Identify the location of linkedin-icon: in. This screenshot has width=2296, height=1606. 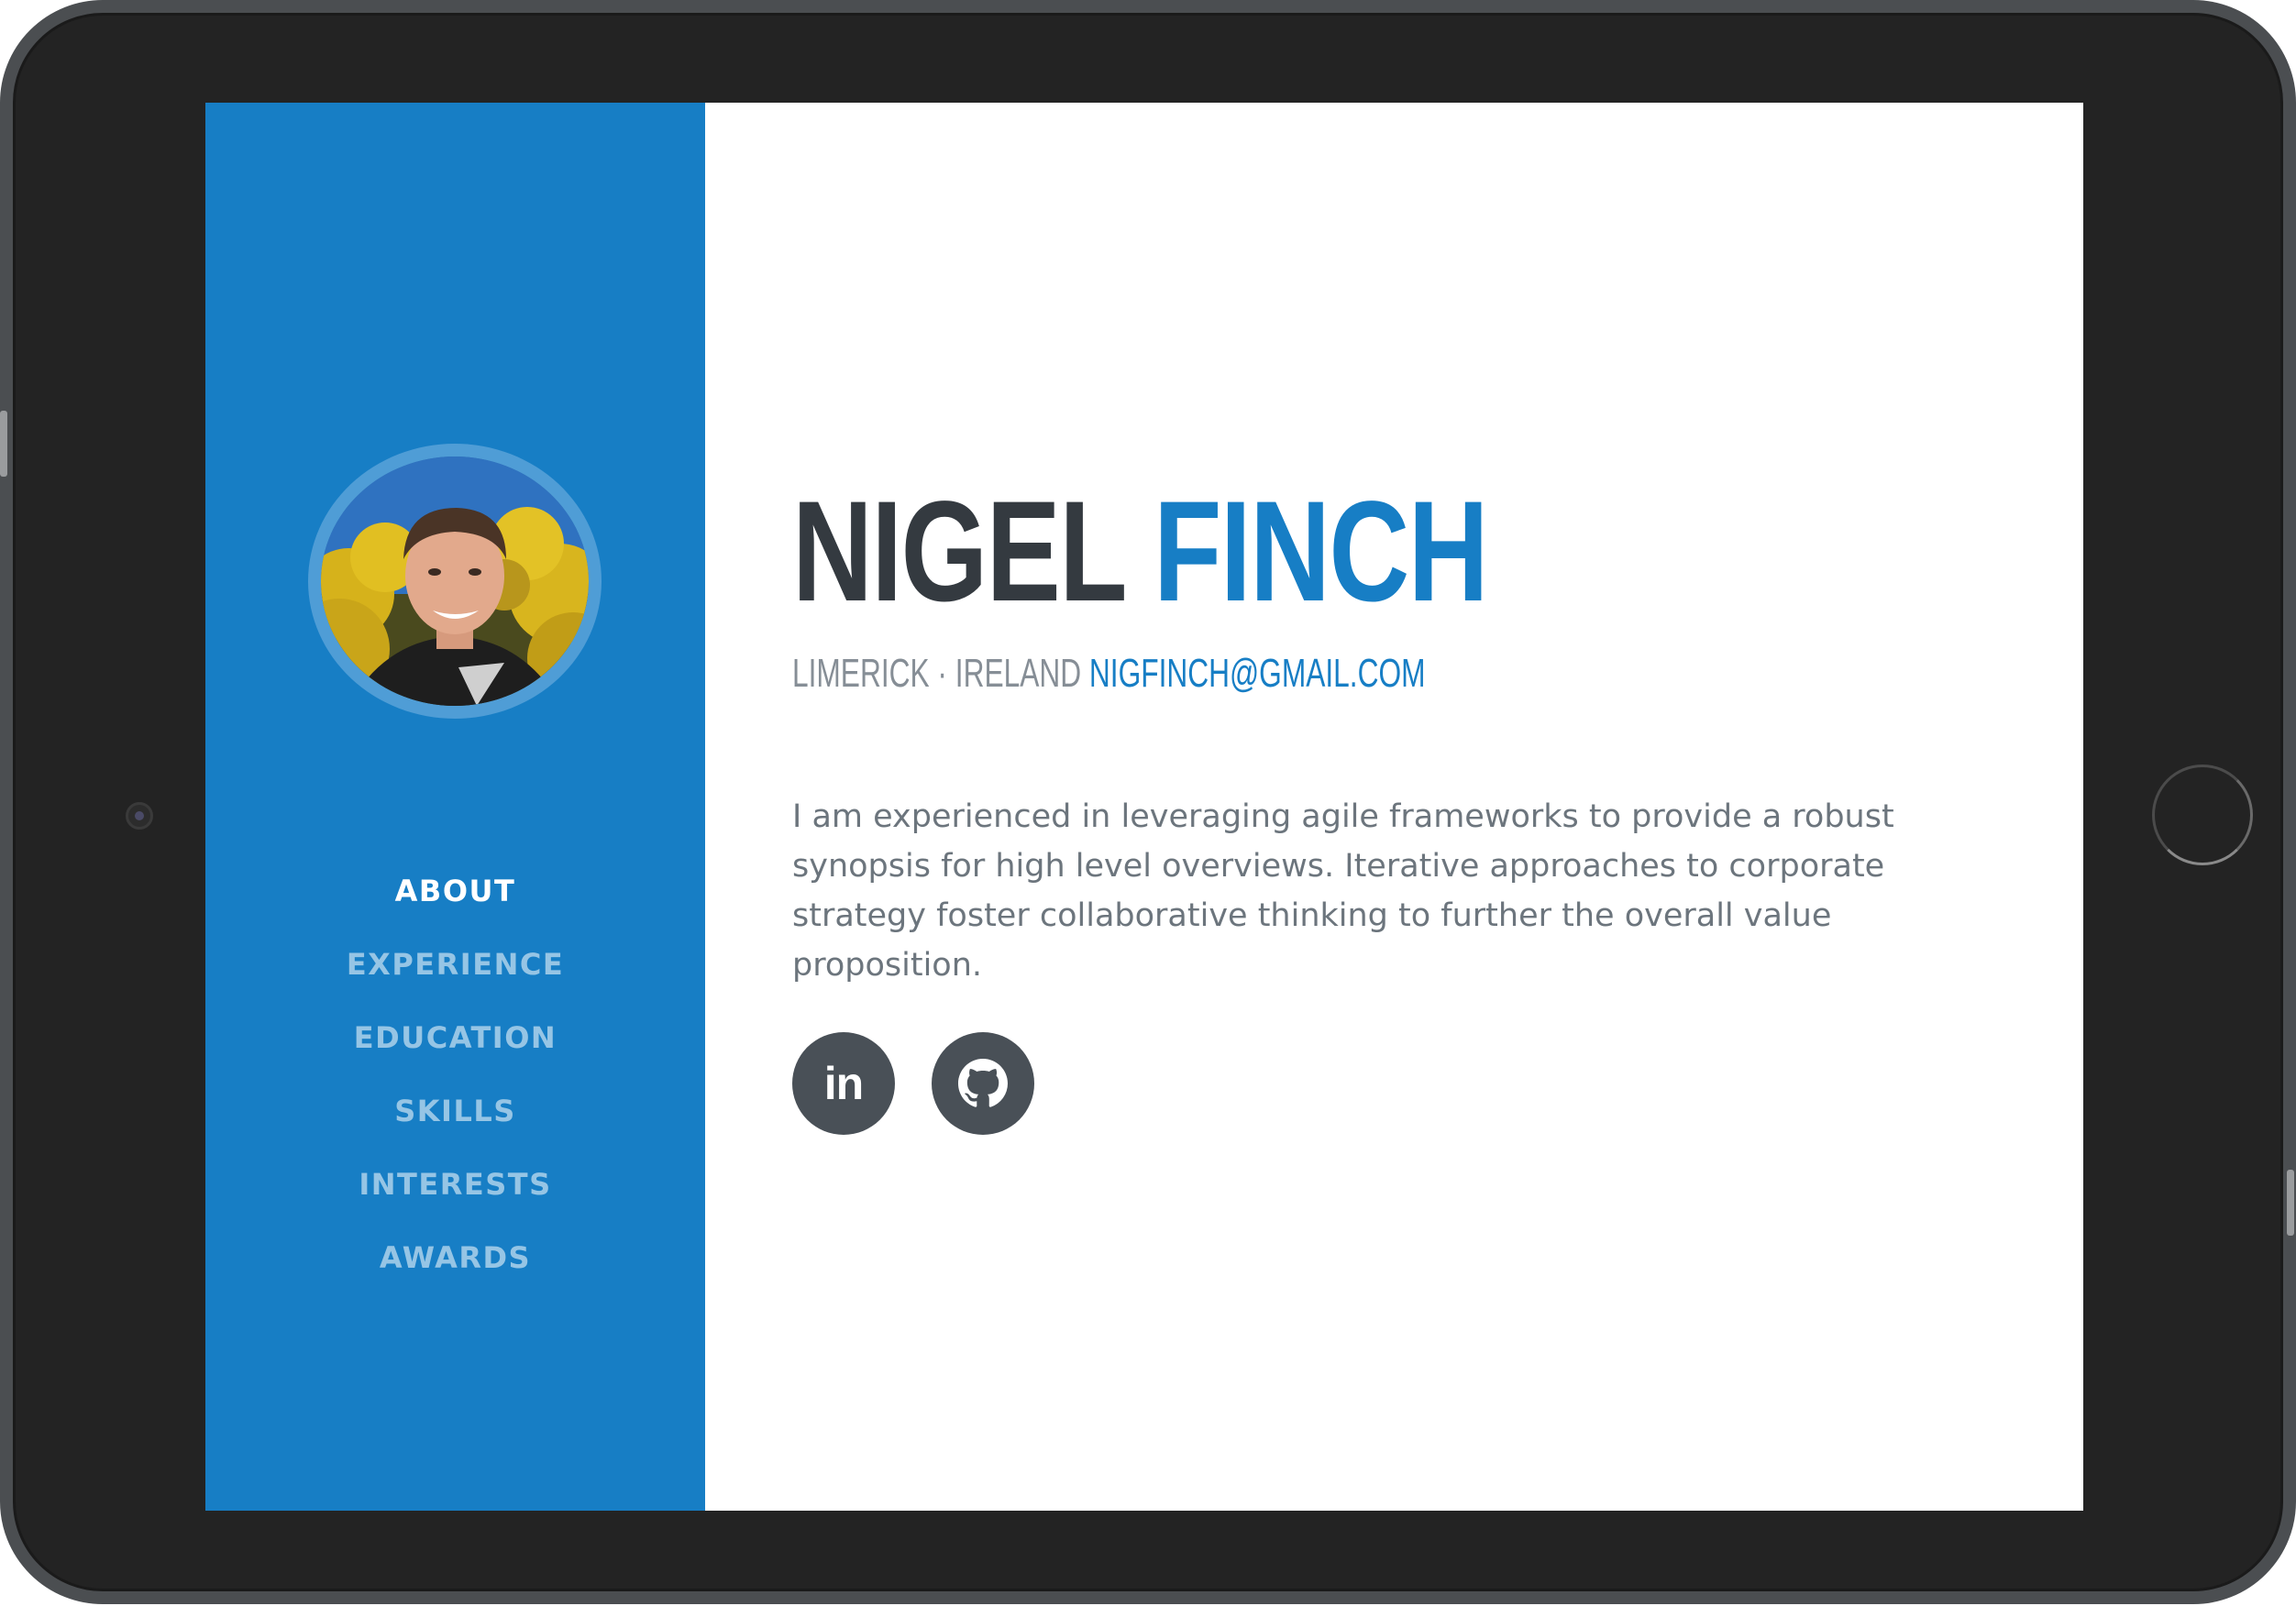
(843, 1083).